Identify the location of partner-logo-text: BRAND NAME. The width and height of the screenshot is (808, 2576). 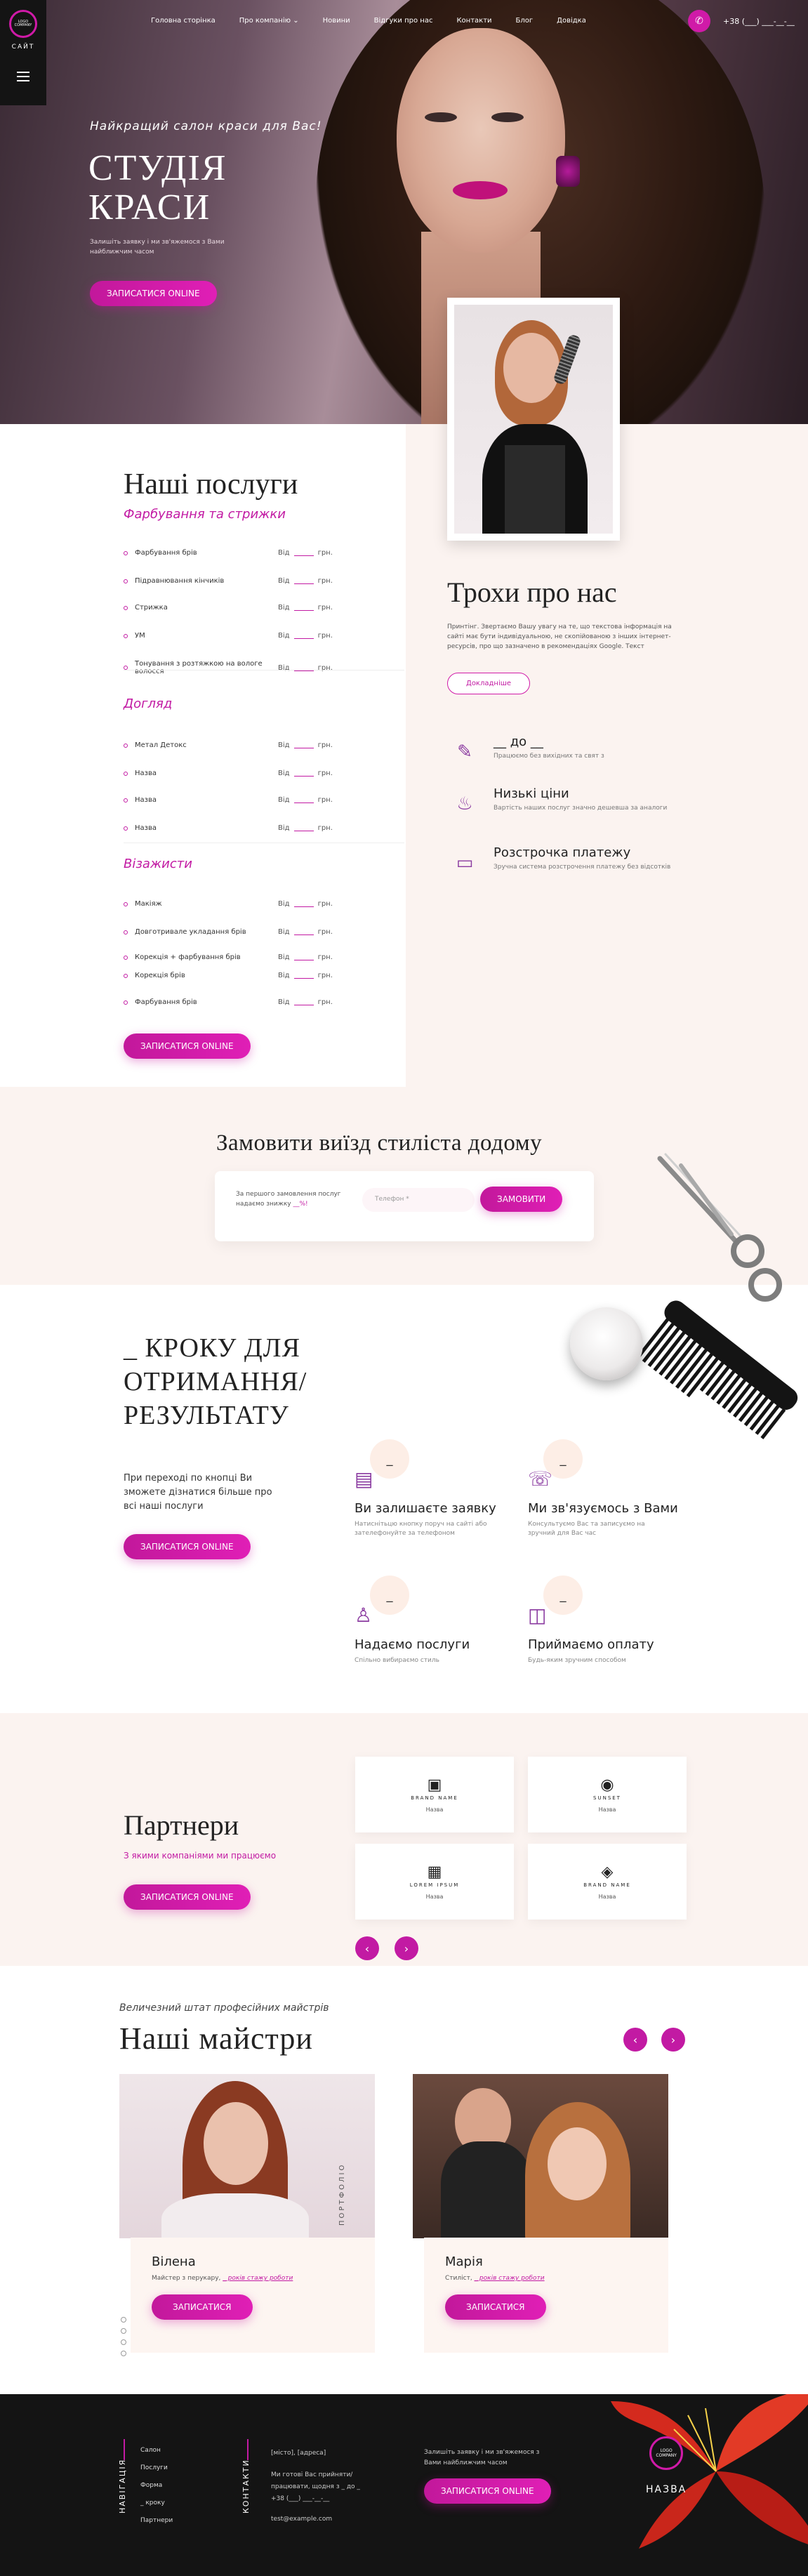
(434, 1798).